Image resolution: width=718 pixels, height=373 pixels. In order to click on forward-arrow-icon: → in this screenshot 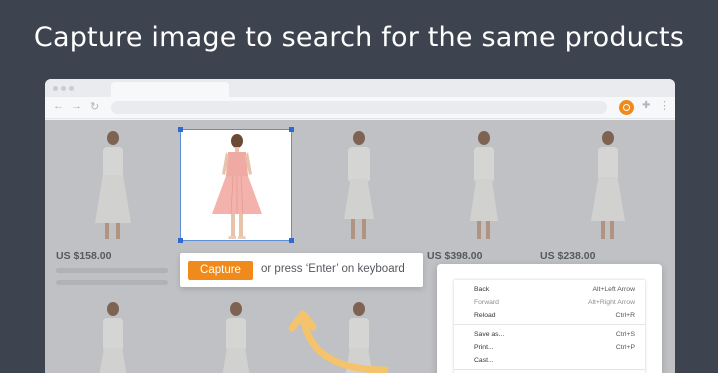, I will do `click(76, 106)`.